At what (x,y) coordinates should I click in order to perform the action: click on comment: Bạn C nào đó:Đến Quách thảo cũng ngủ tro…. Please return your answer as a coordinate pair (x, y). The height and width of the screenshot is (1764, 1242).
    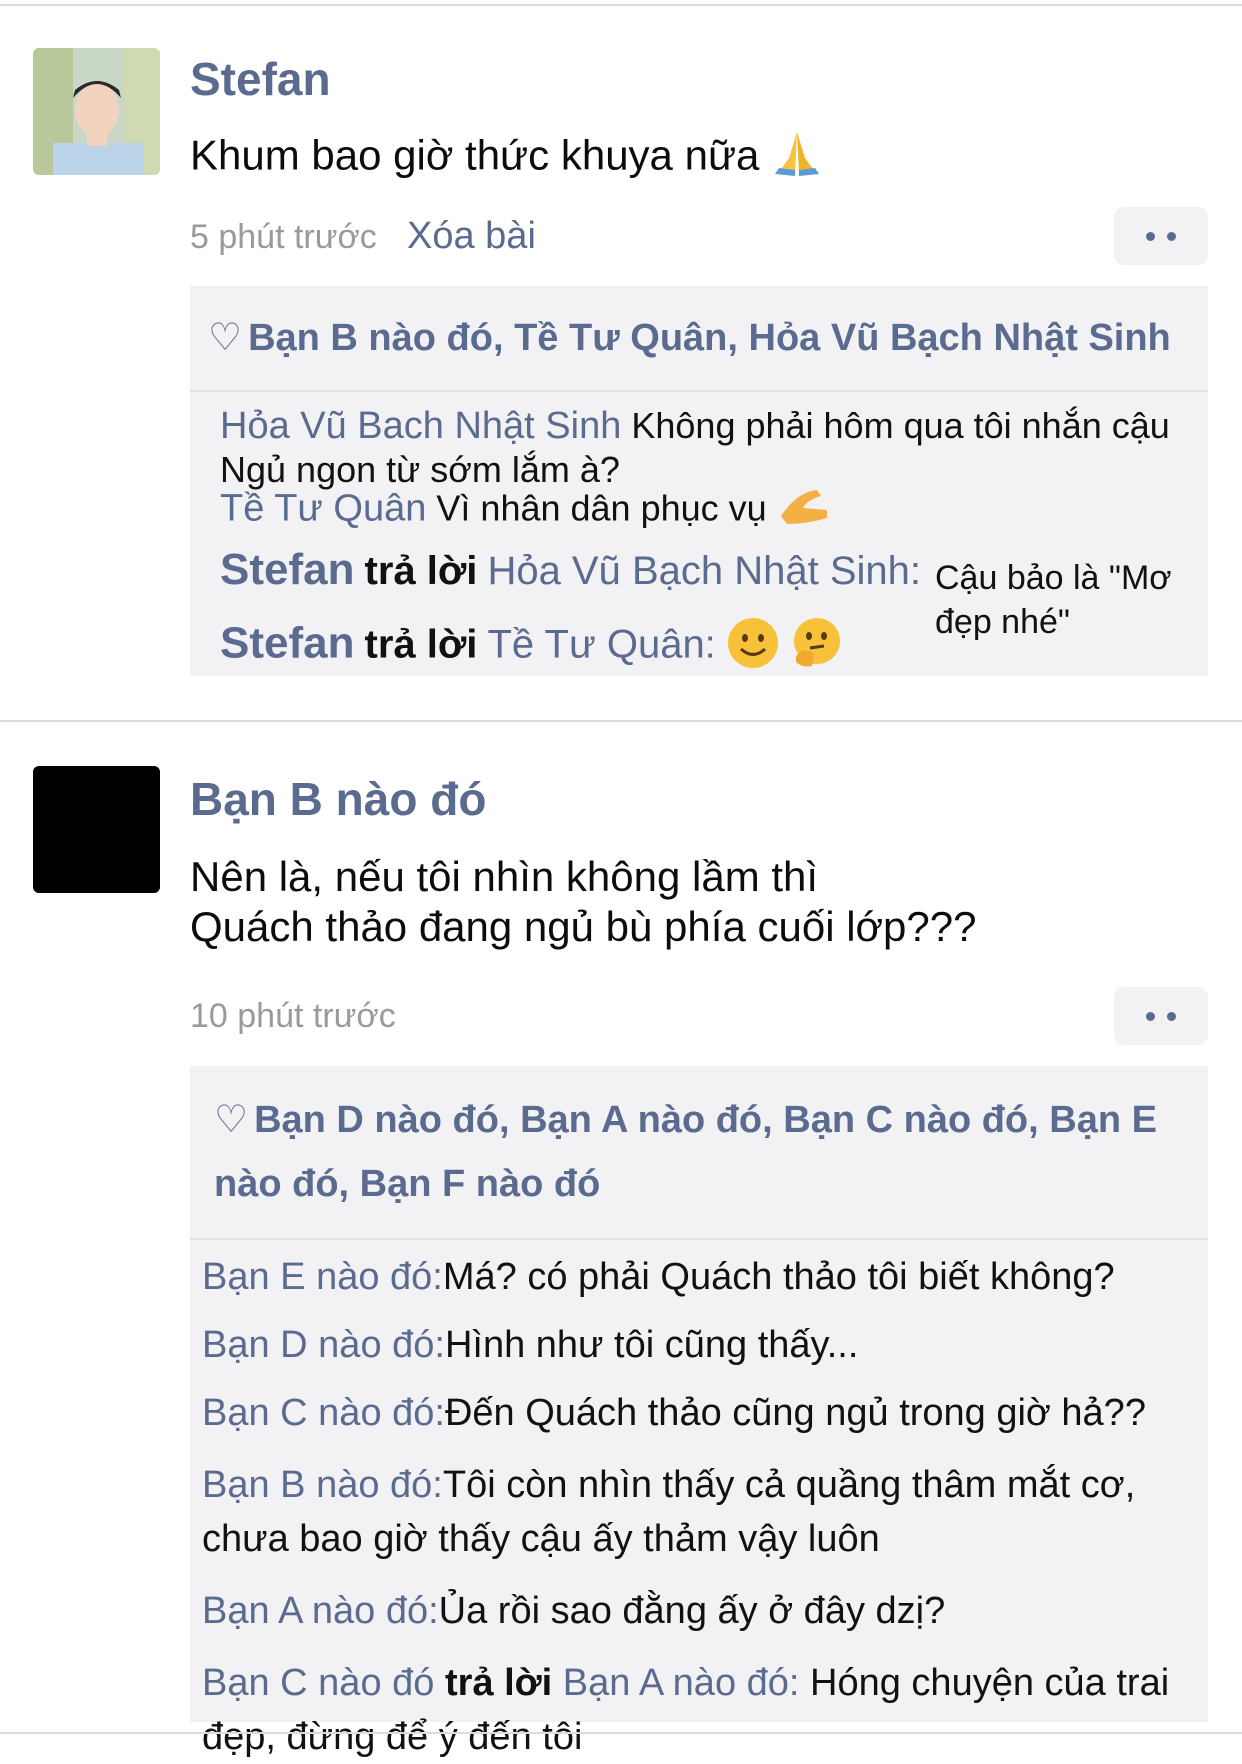
    Looking at the image, I should click on (699, 1413).